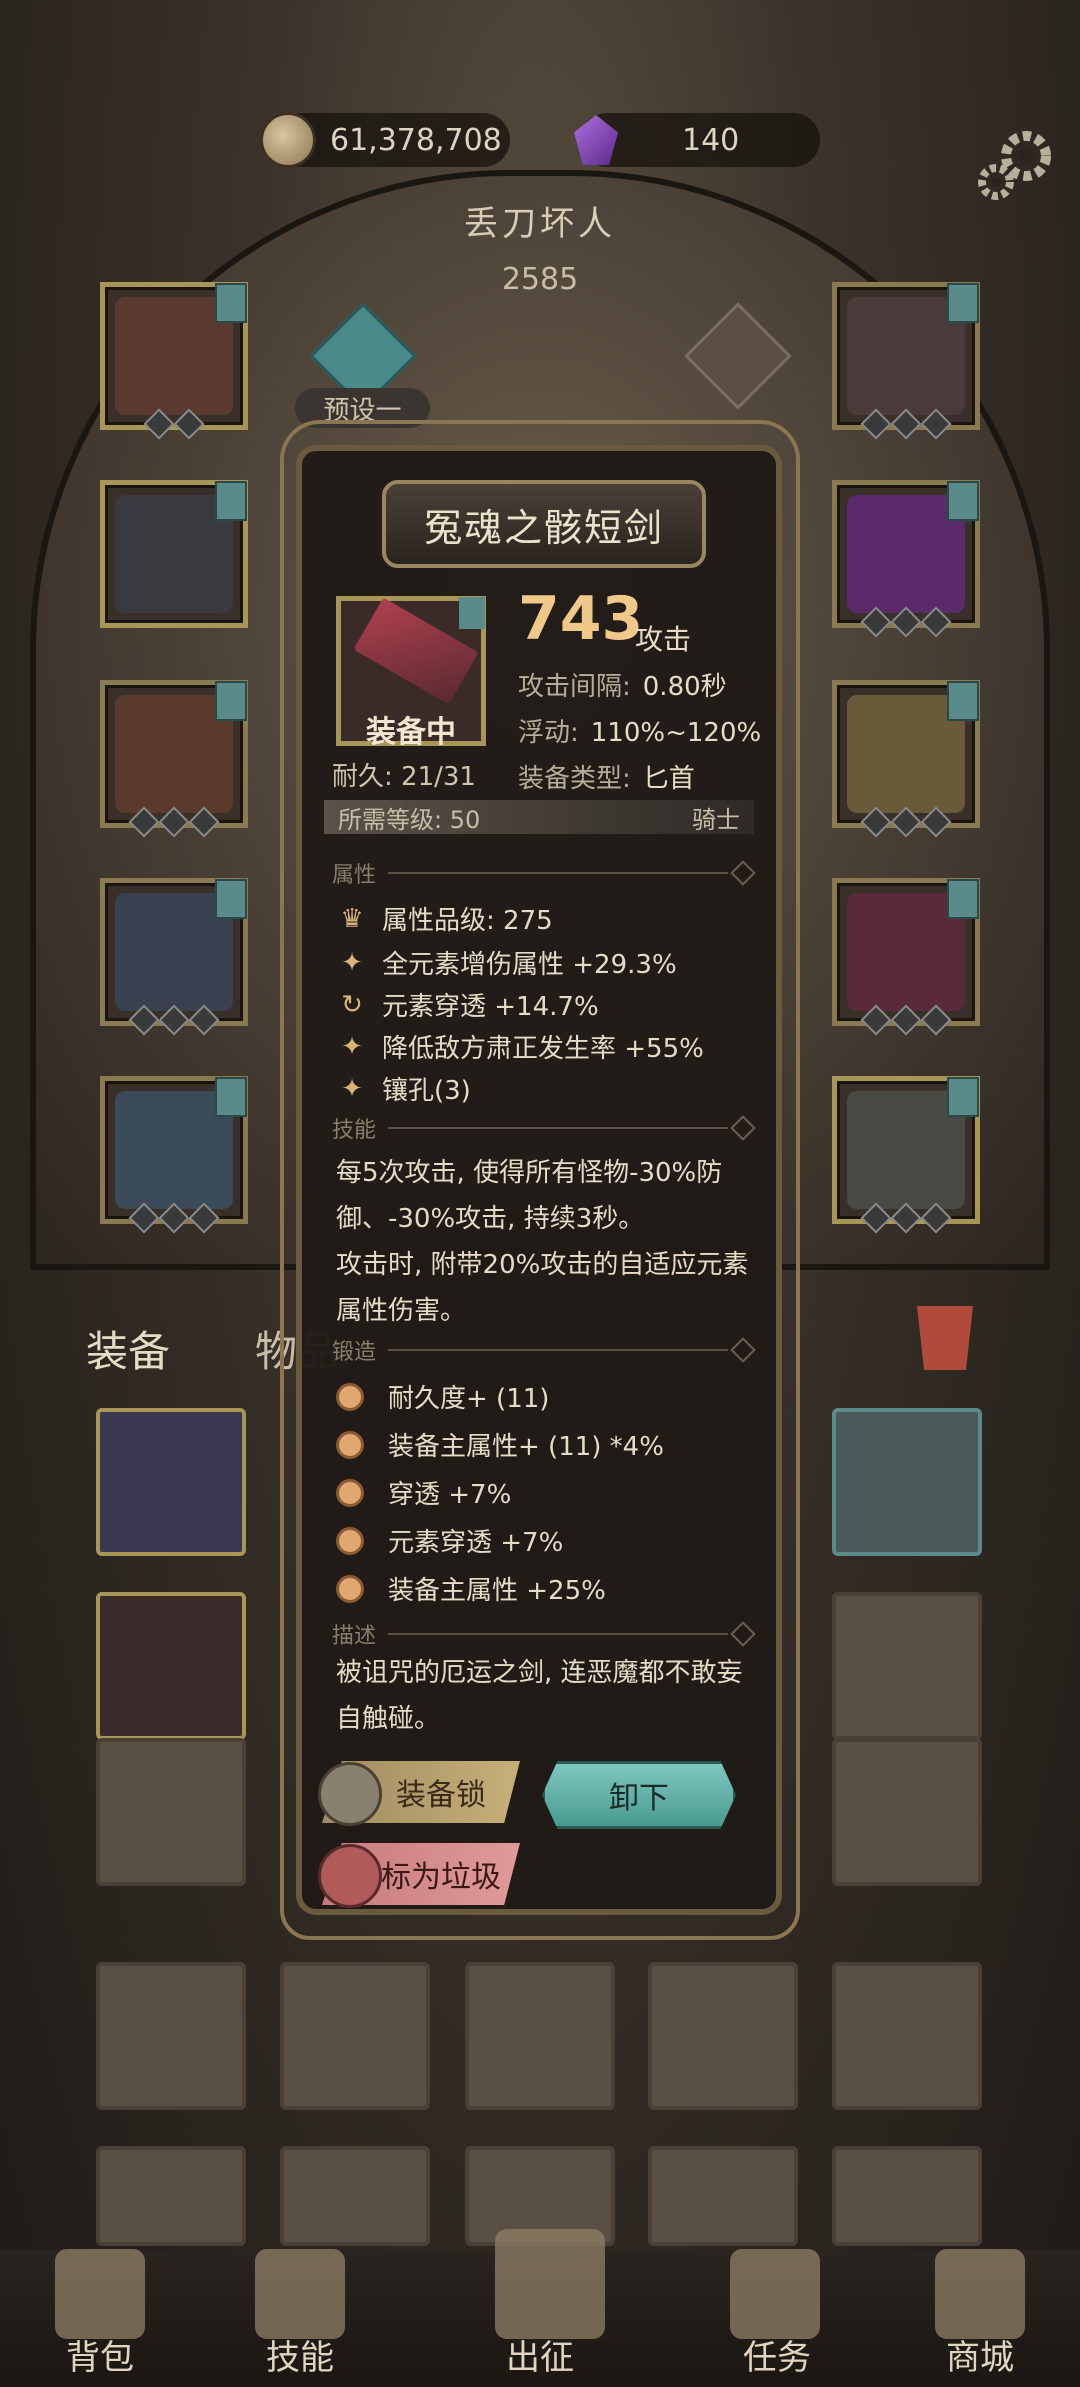 Image resolution: width=1080 pixels, height=2387 pixels. Describe the element at coordinates (544, 1634) in the screenshot. I see `section-description: 描述` at that location.